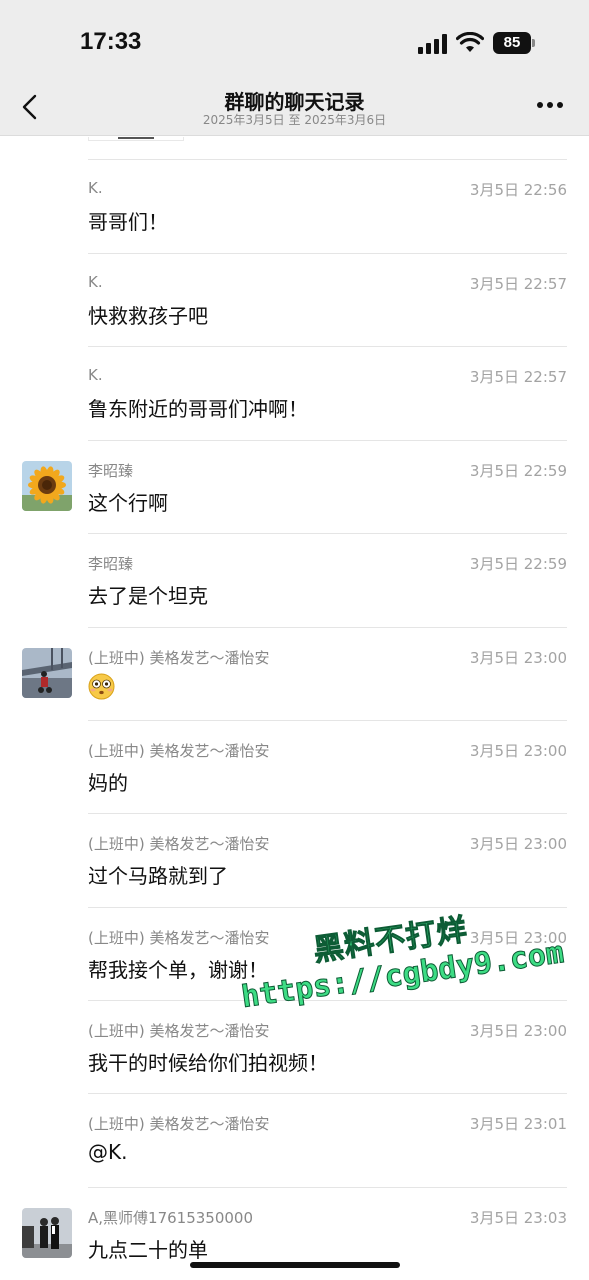 The height and width of the screenshot is (1280, 589). I want to click on date-range-subtitle: 2025年3月5日 至 2025年3月6日, so click(294, 120).